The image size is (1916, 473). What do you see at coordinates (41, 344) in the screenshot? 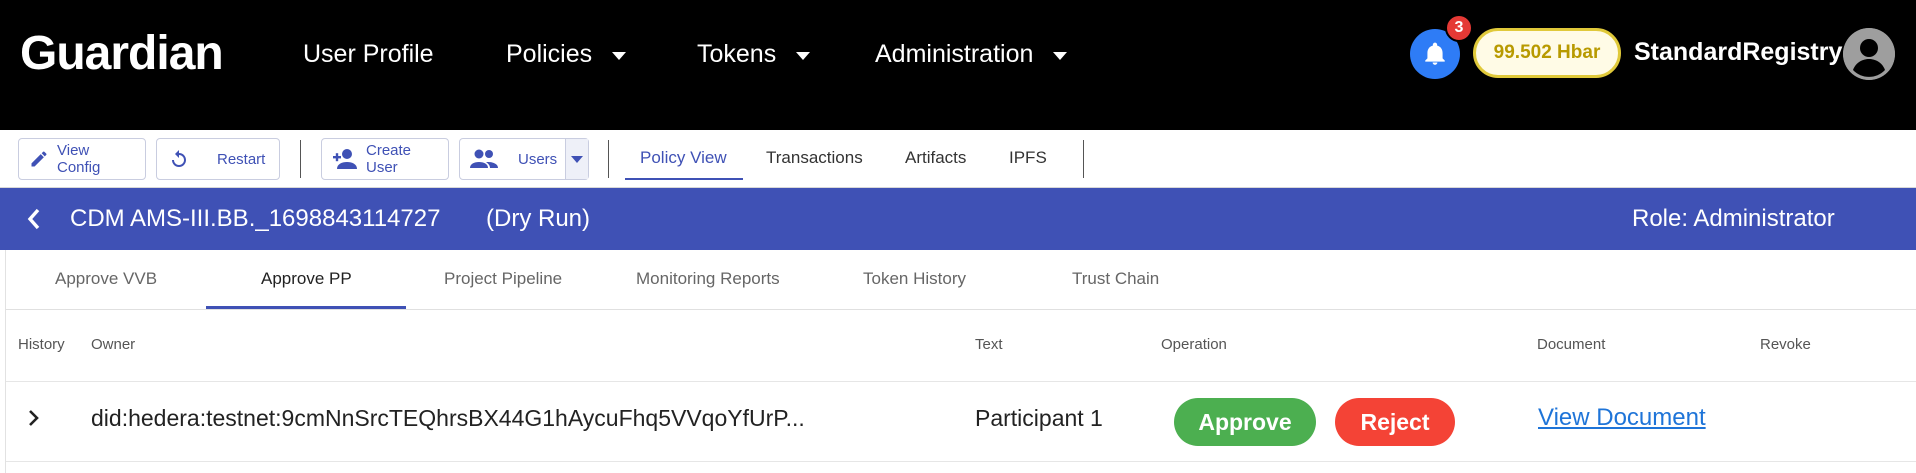
I see `column-history: History` at bounding box center [41, 344].